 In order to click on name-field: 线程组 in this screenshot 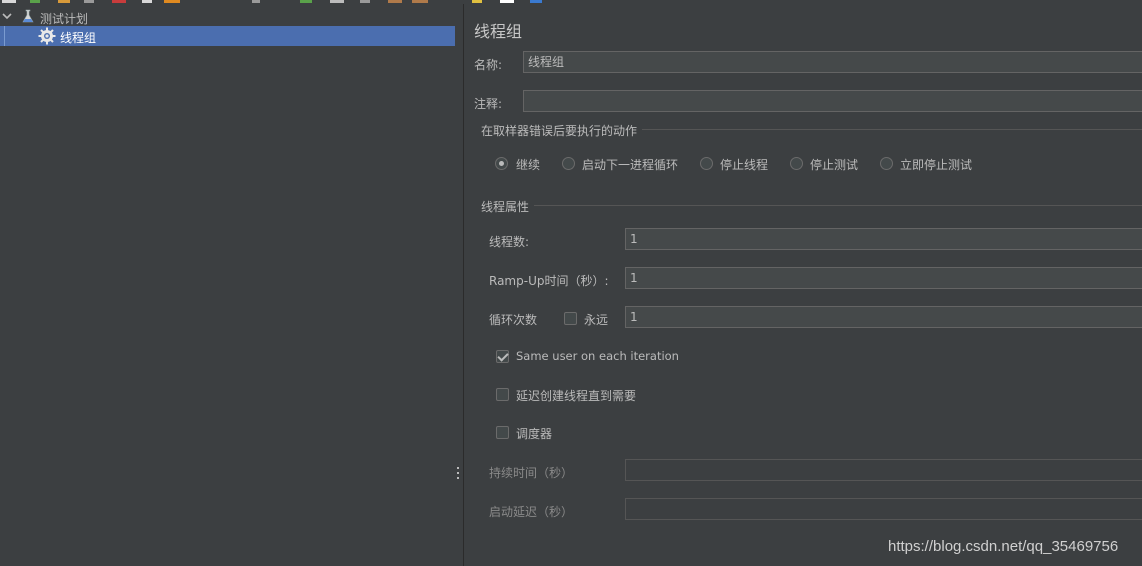, I will do `click(832, 62)`.